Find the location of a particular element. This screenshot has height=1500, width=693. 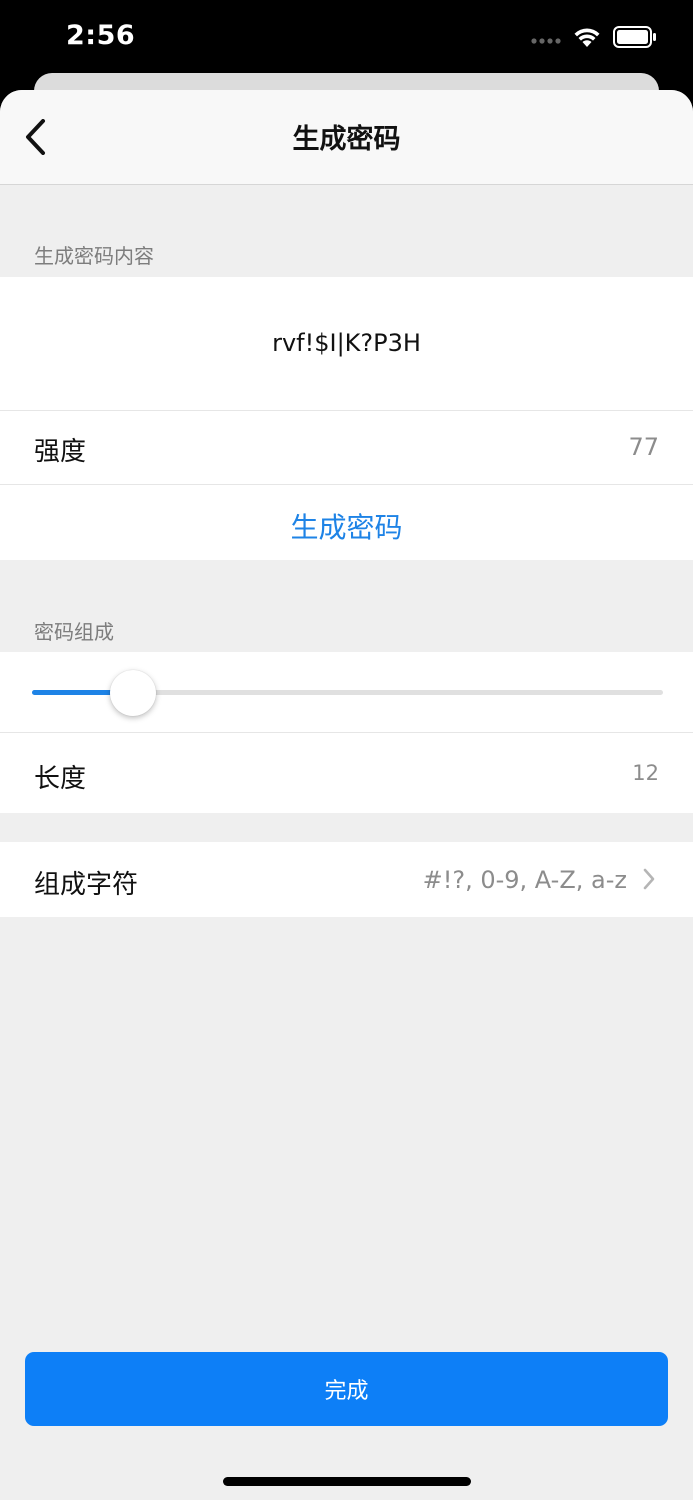

section-header-generated: 生成密码内容 is located at coordinates (94, 256).